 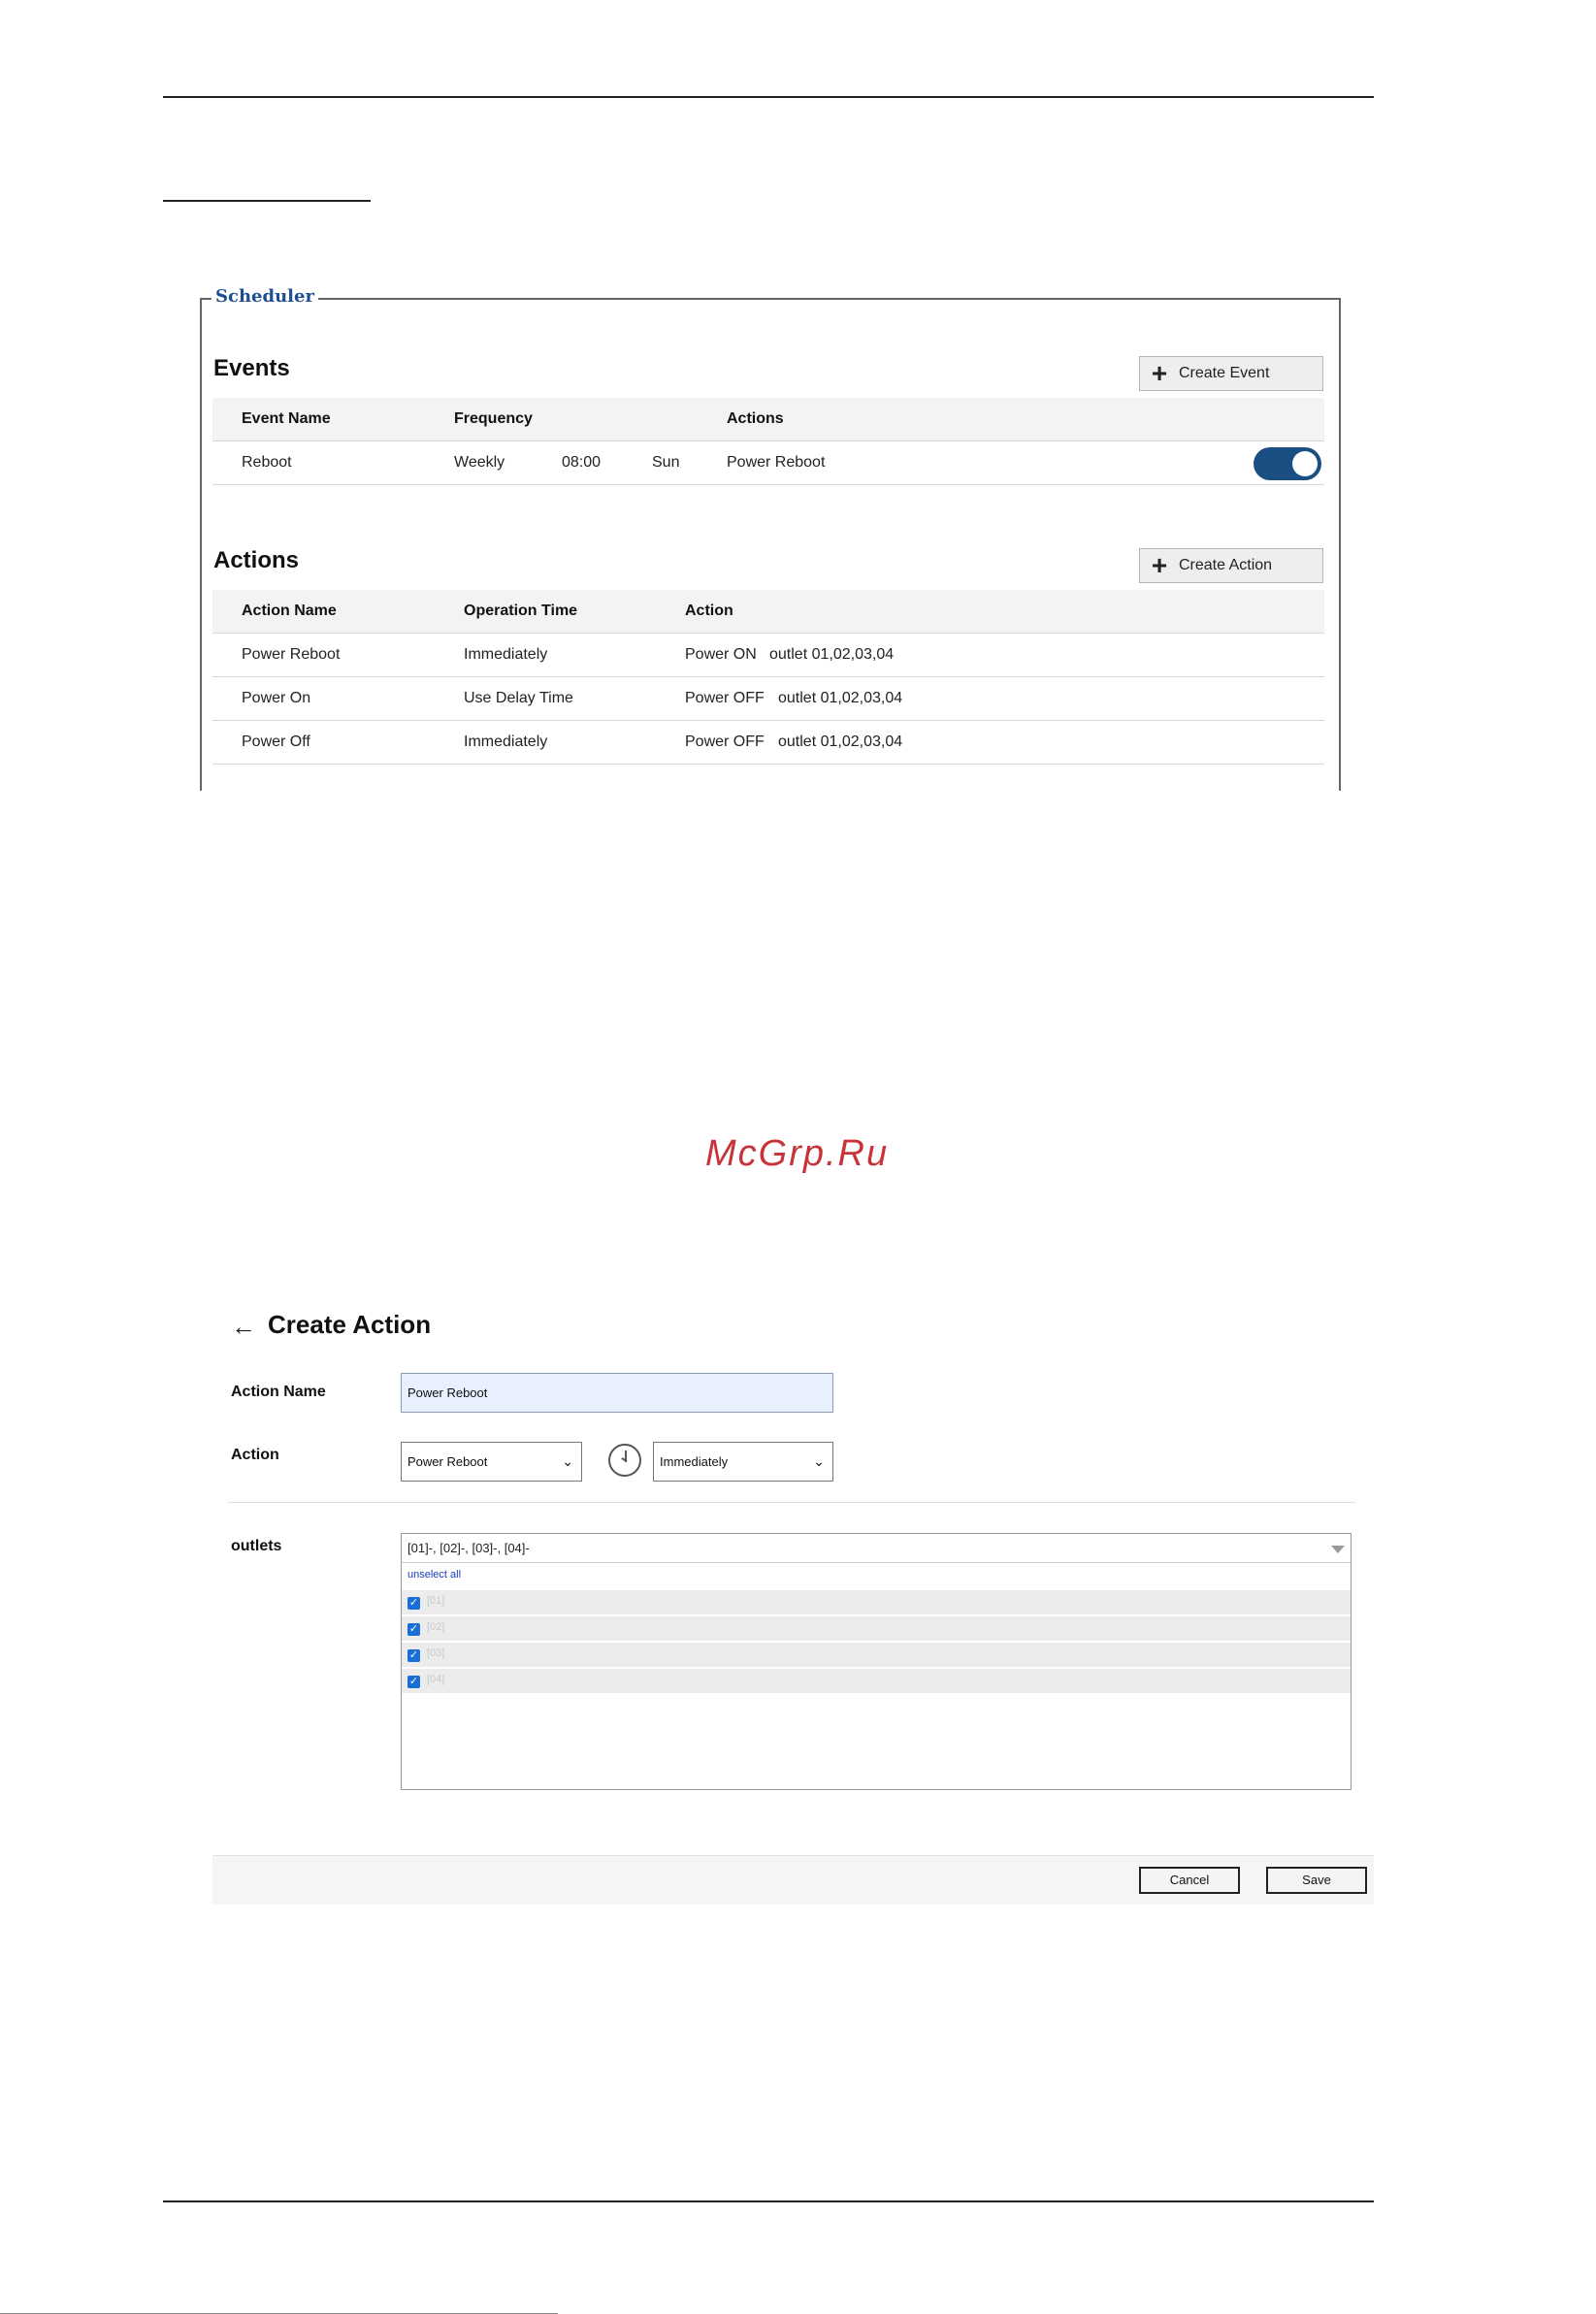 I want to click on outlet-option-label: [02], so click(x=436, y=1627).